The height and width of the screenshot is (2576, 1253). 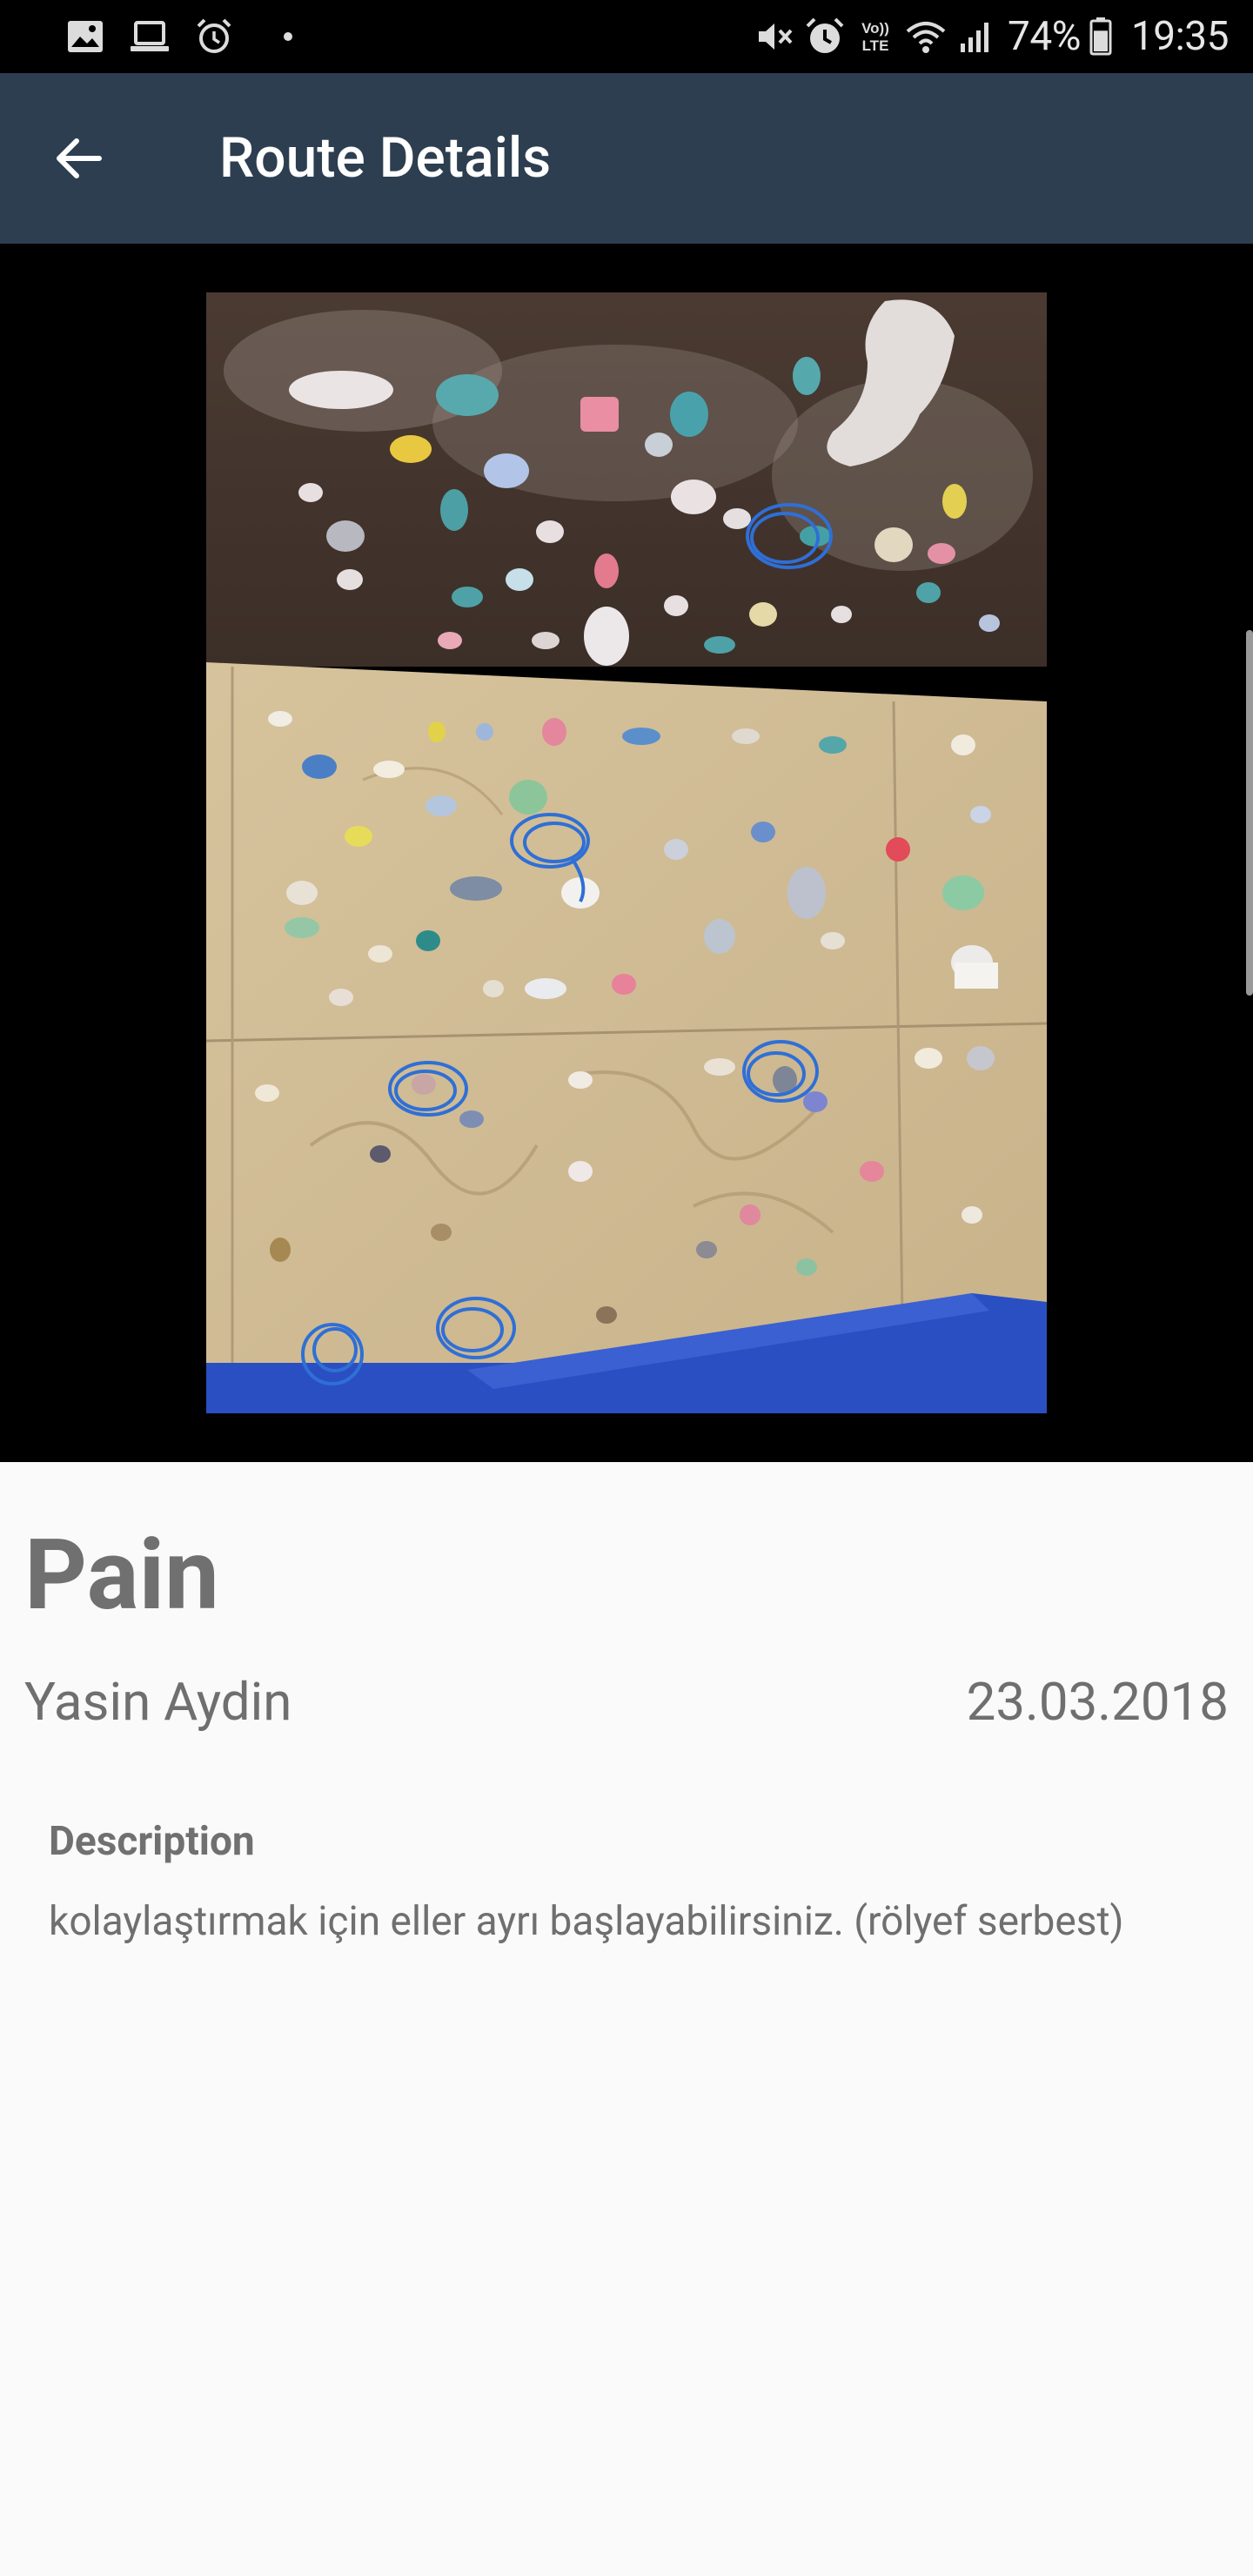 What do you see at coordinates (158, 1702) in the screenshot?
I see `route-setter: Yasin Aydin` at bounding box center [158, 1702].